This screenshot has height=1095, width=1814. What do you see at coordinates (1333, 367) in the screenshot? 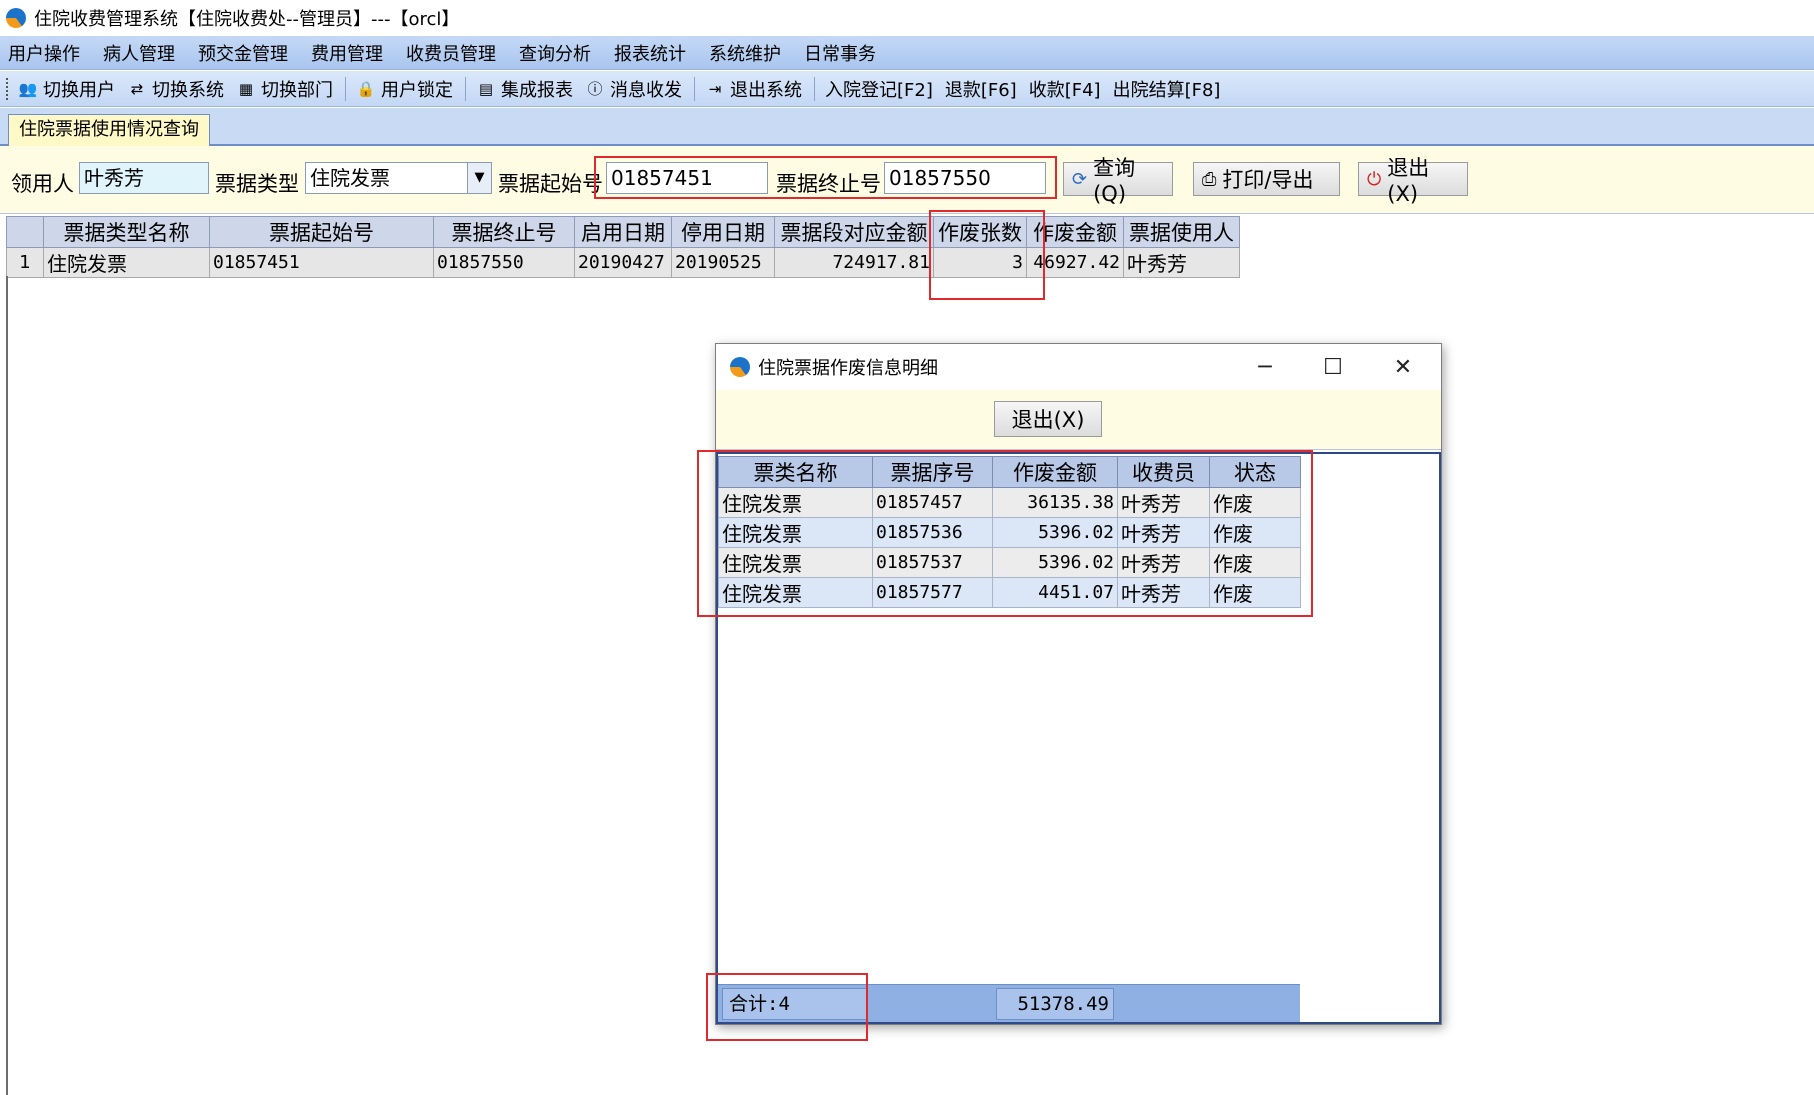
I see `maximize-icon: ☐` at bounding box center [1333, 367].